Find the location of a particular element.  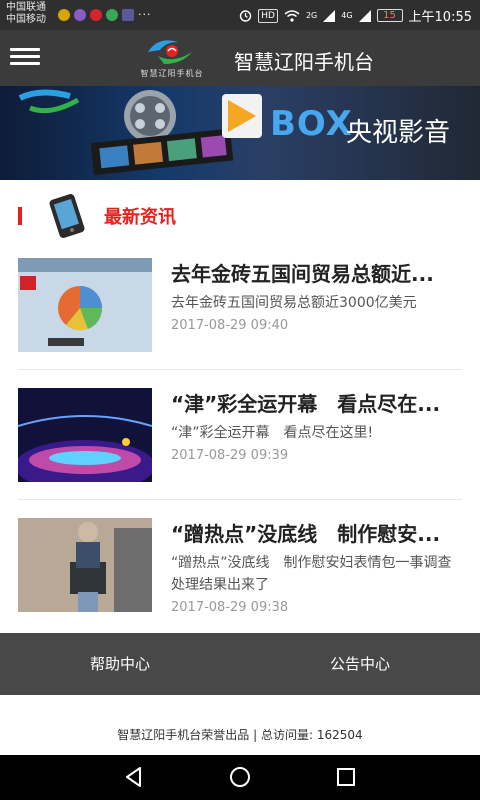

carrier-info: 中国联通 中国移动 is located at coordinates (26, 14).